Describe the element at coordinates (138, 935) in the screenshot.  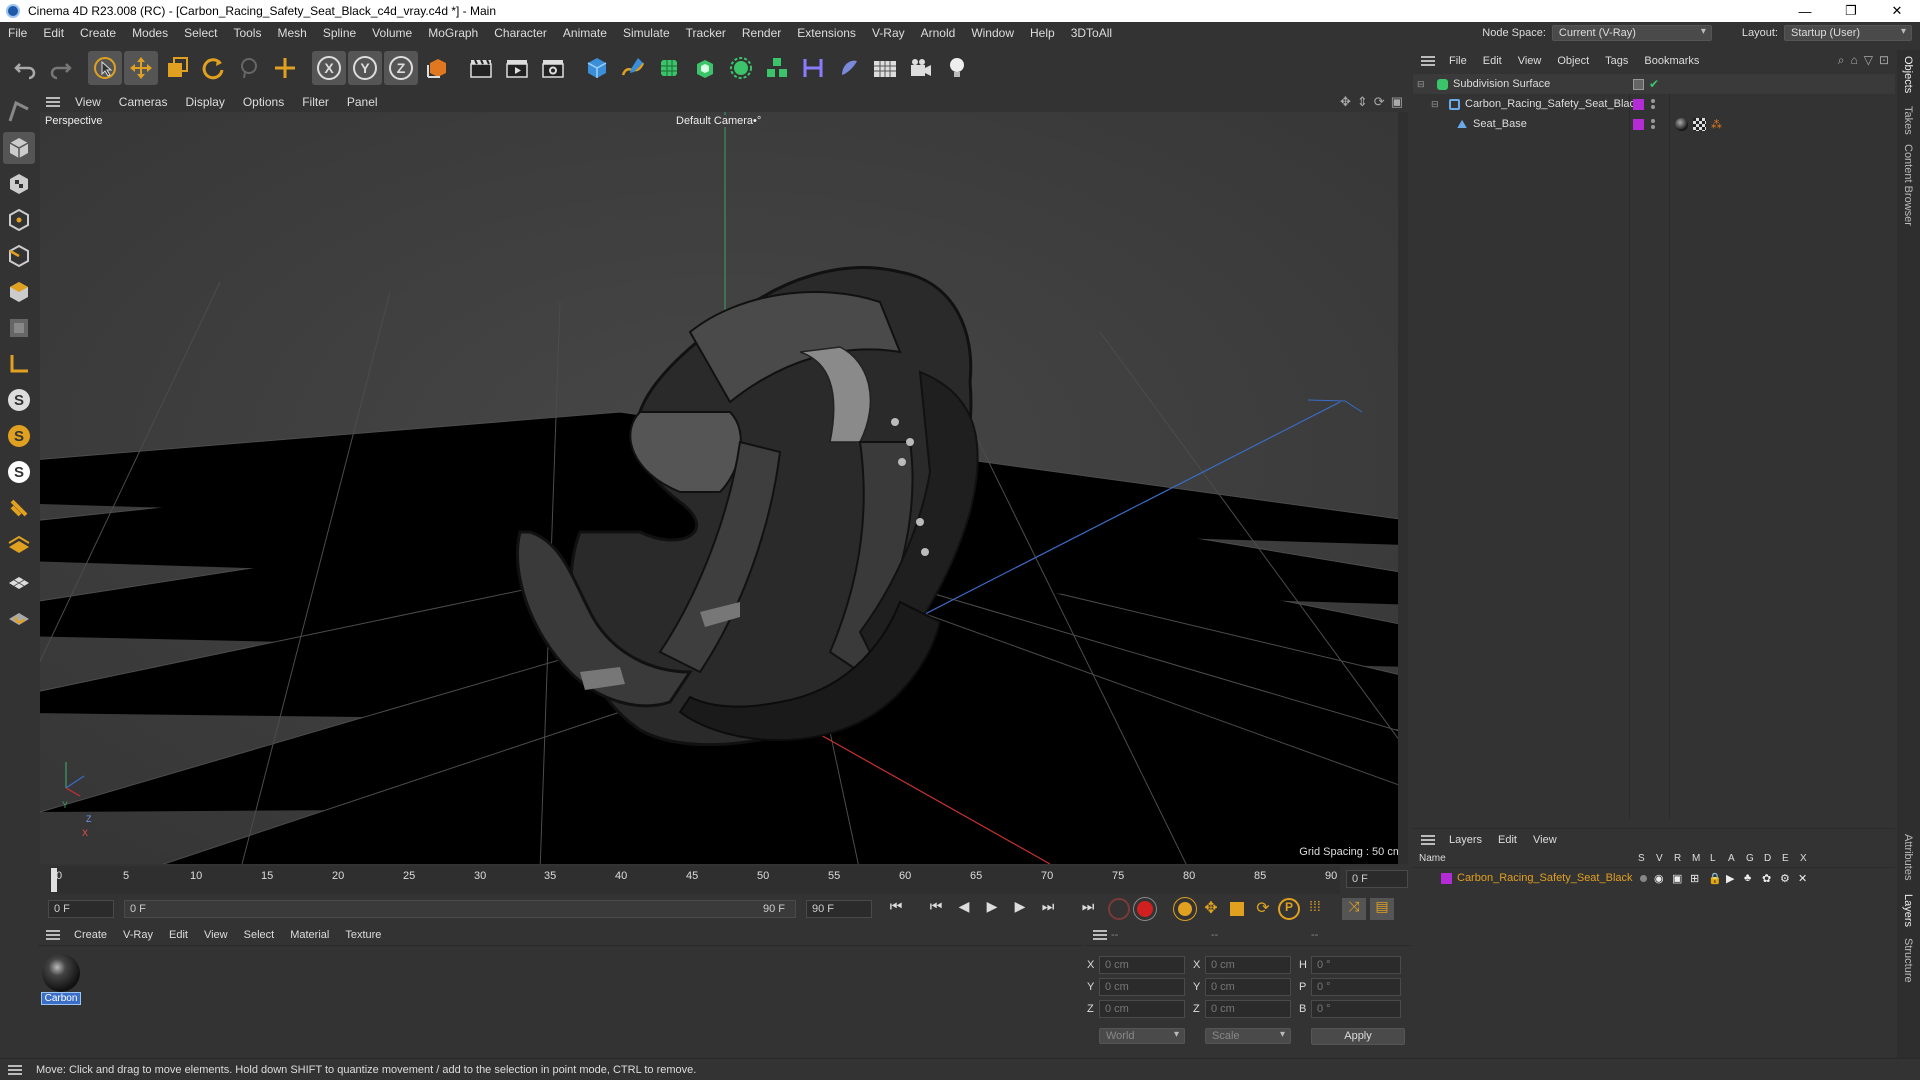
I see `mat-menu-vray: V-Ray` at that location.